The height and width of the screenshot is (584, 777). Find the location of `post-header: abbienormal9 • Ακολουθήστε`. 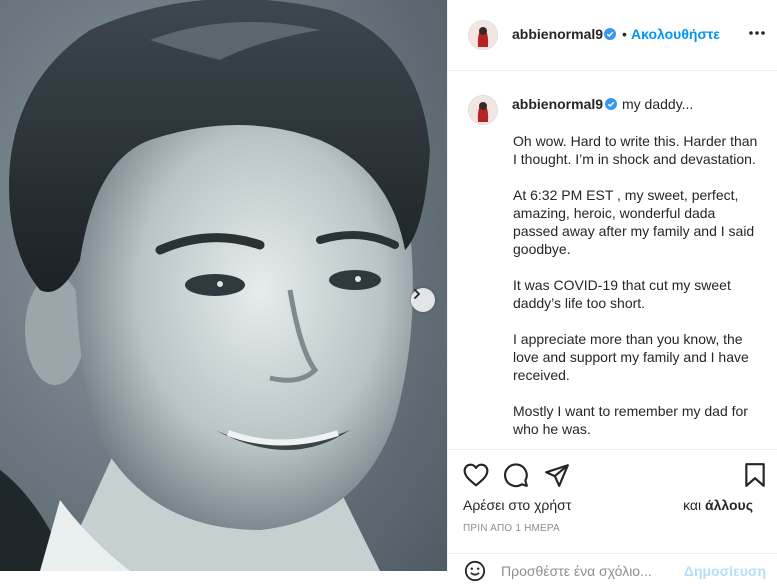

post-header: abbienormal9 • Ακολουθήστε is located at coordinates (612, 35).